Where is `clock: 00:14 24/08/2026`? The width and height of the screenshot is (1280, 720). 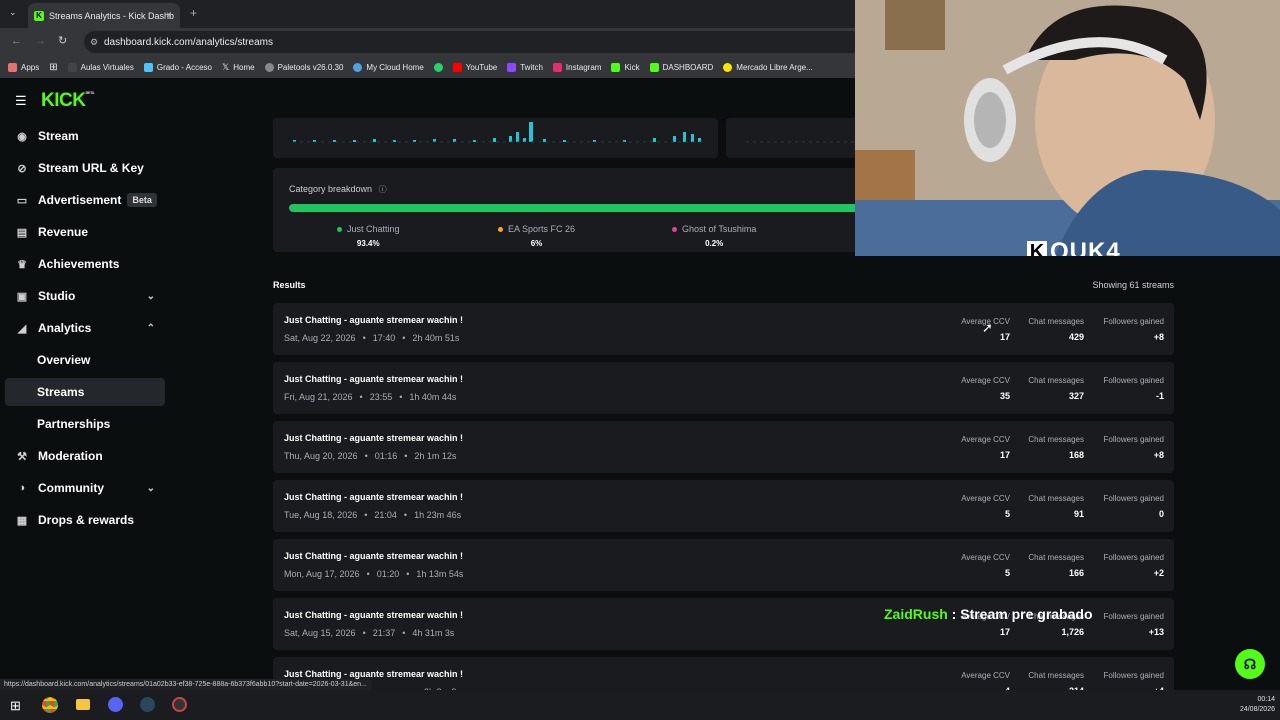
clock: 00:14 24/08/2026 is located at coordinates (1250, 705).